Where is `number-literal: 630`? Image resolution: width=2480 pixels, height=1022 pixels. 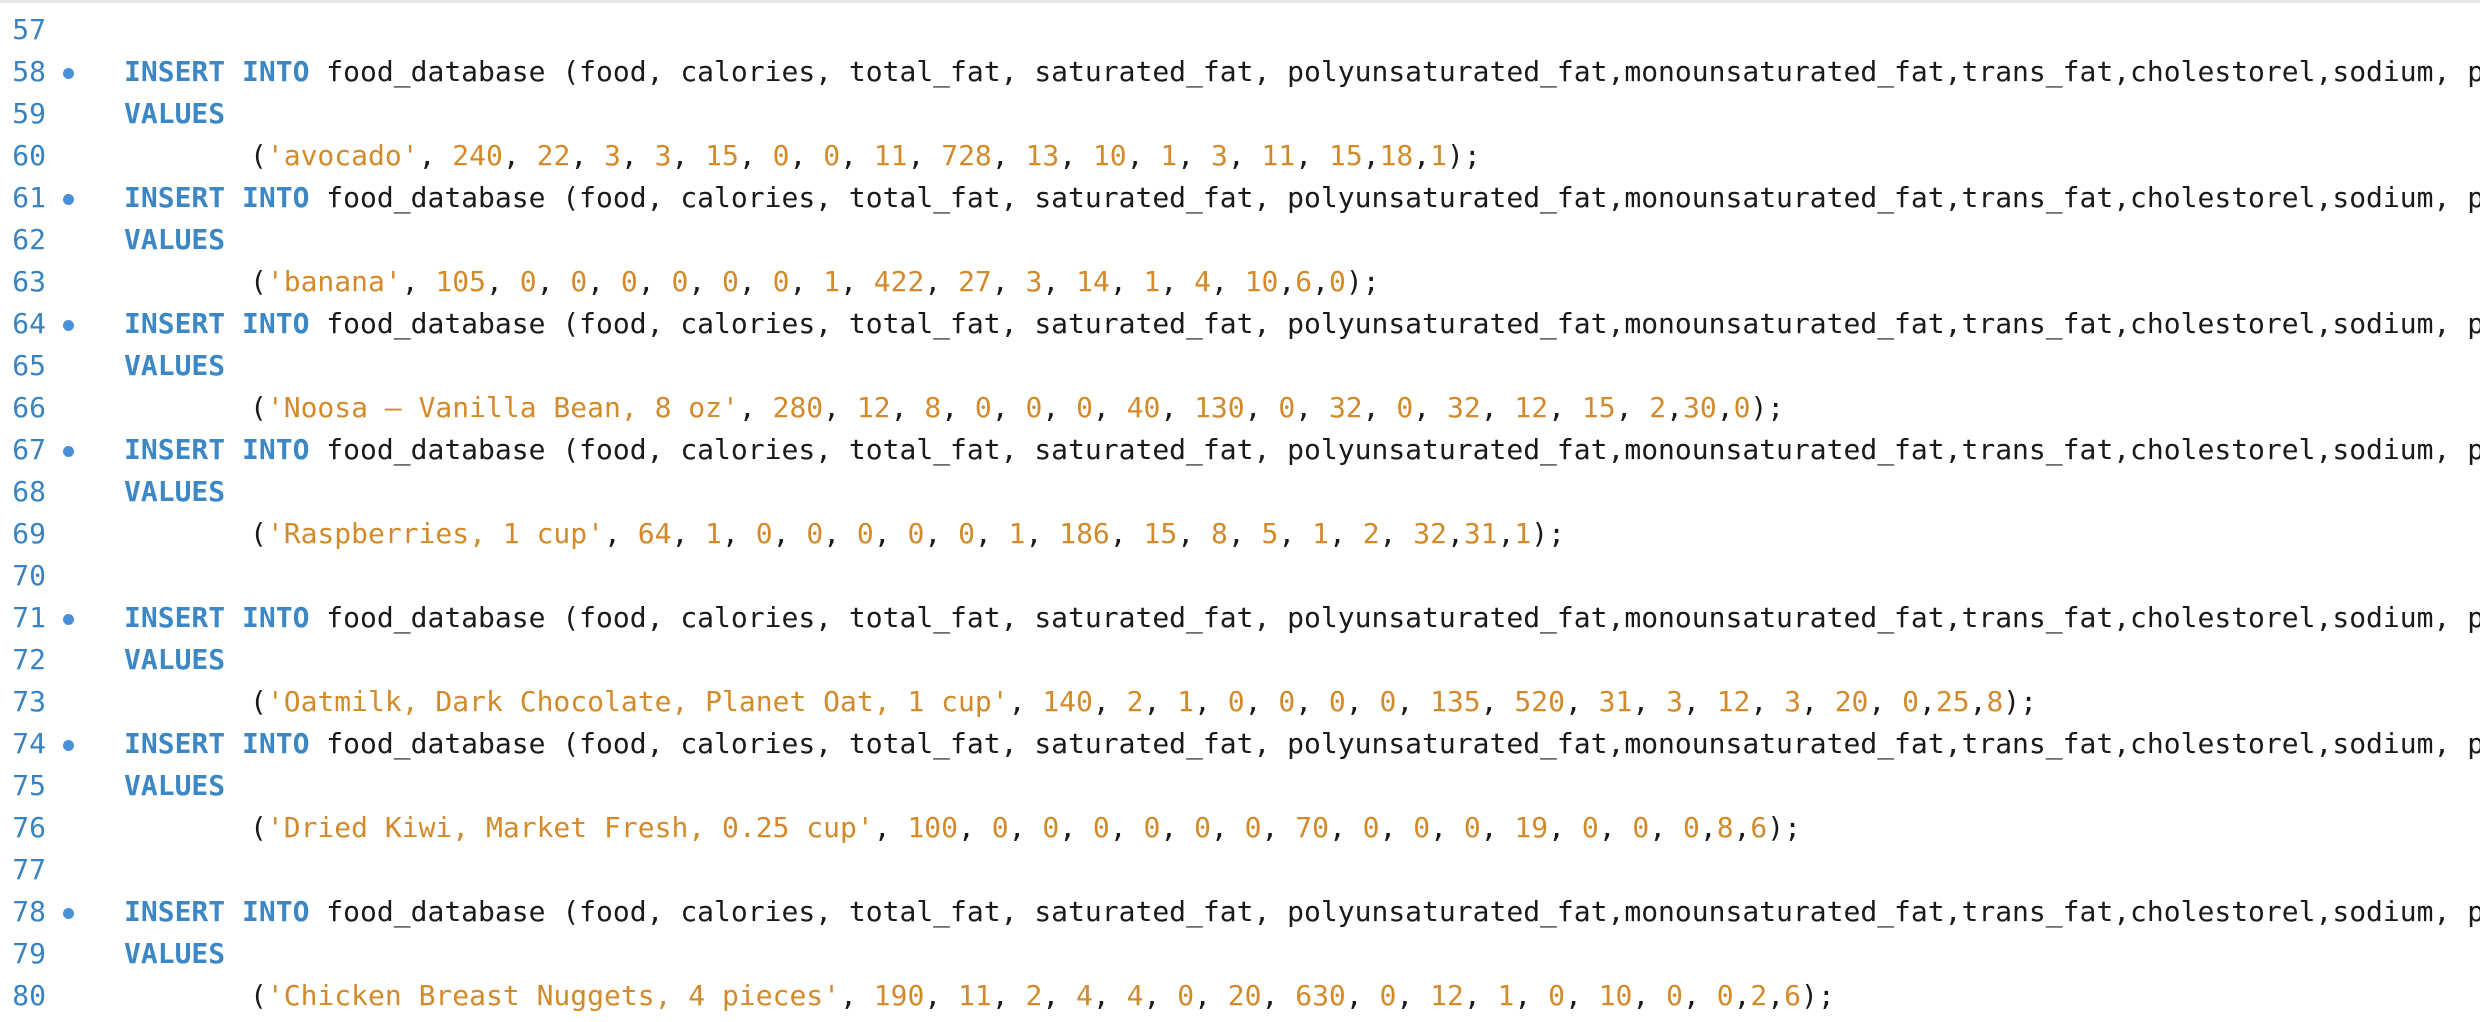 number-literal: 630 is located at coordinates (1320, 995).